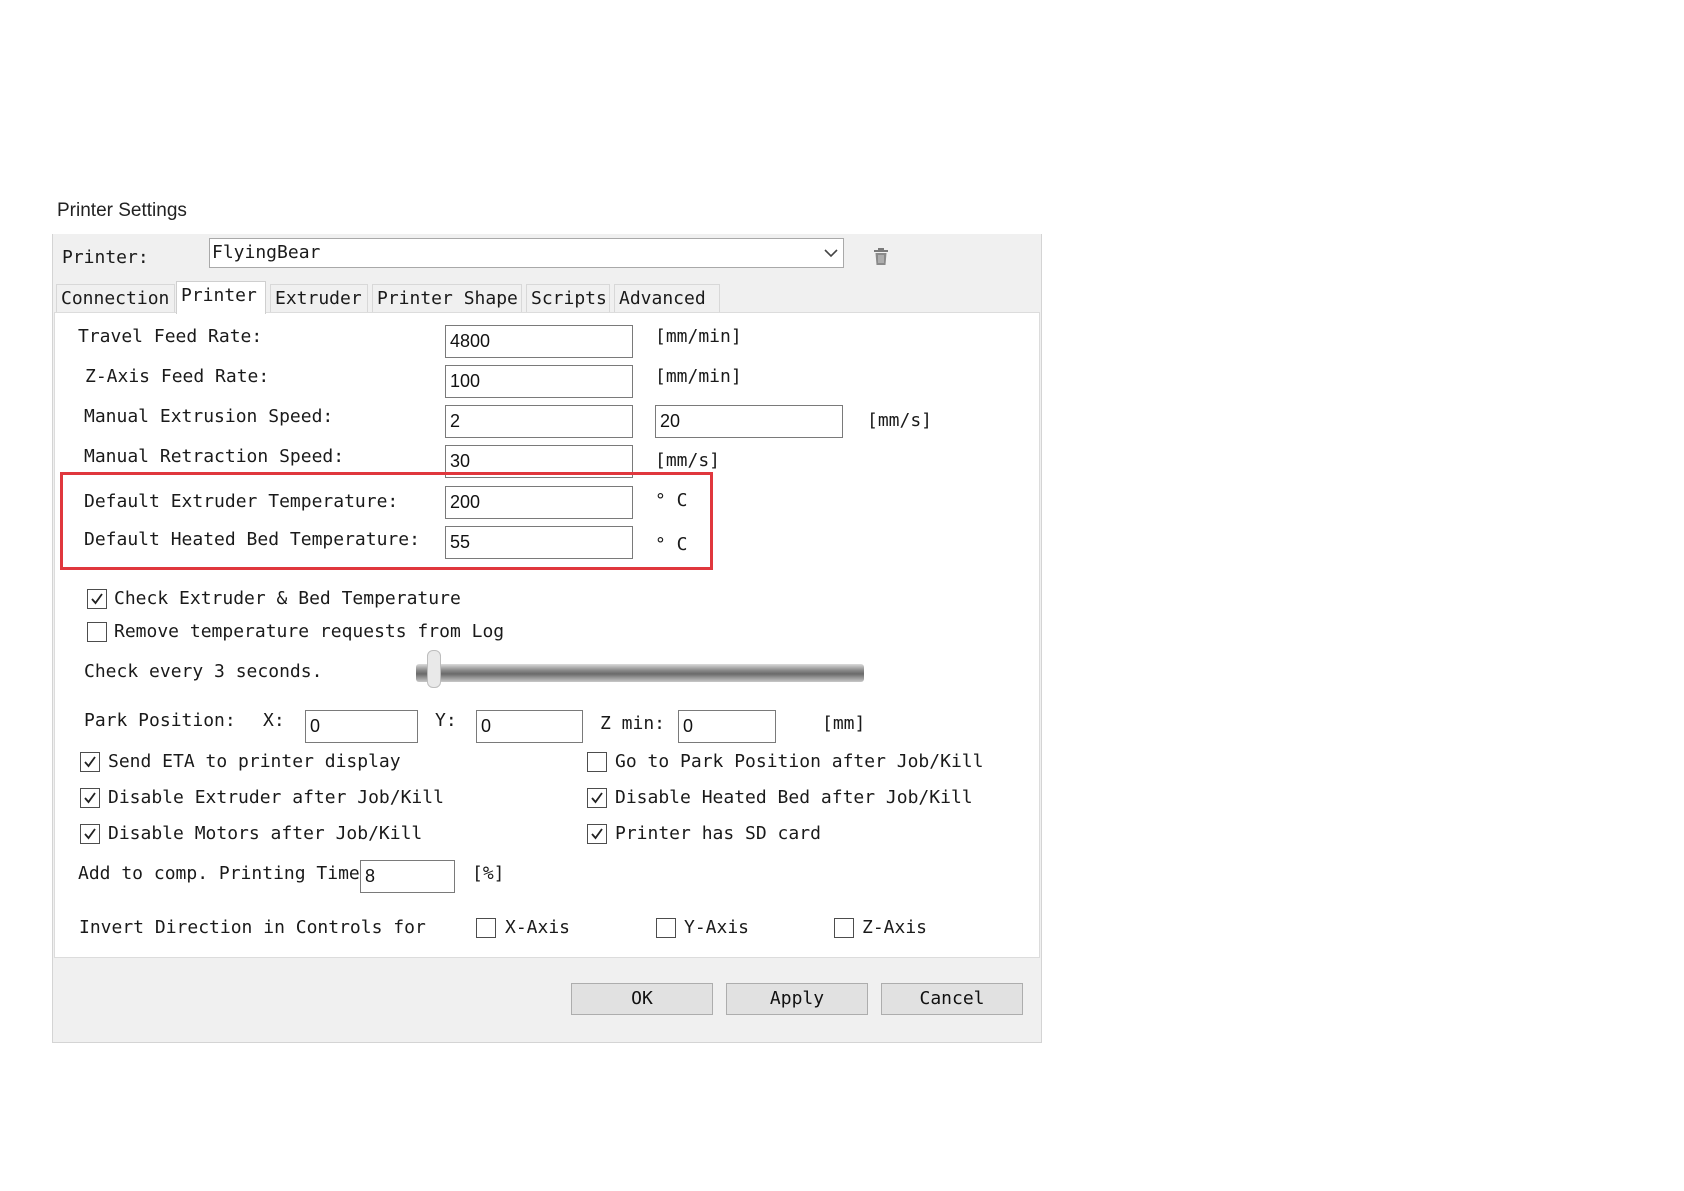  I want to click on remove-temp-requests-checkbox, so click(97, 632).